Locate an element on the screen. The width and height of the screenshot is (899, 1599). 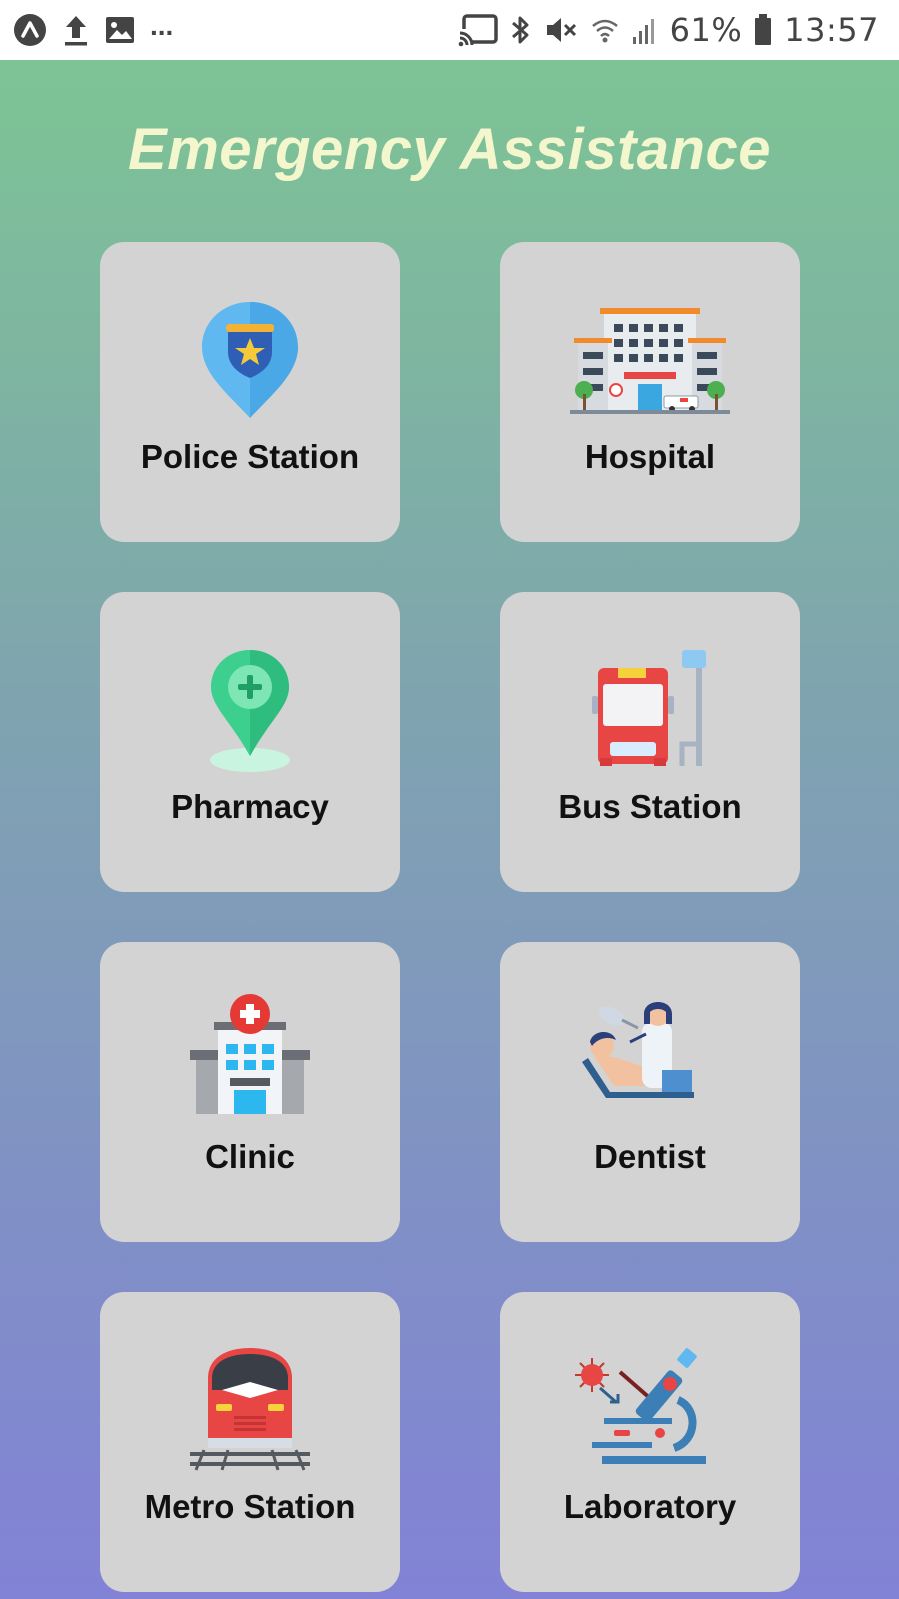
pharmacy-label: Pharmacy is located at coordinates (250, 806).